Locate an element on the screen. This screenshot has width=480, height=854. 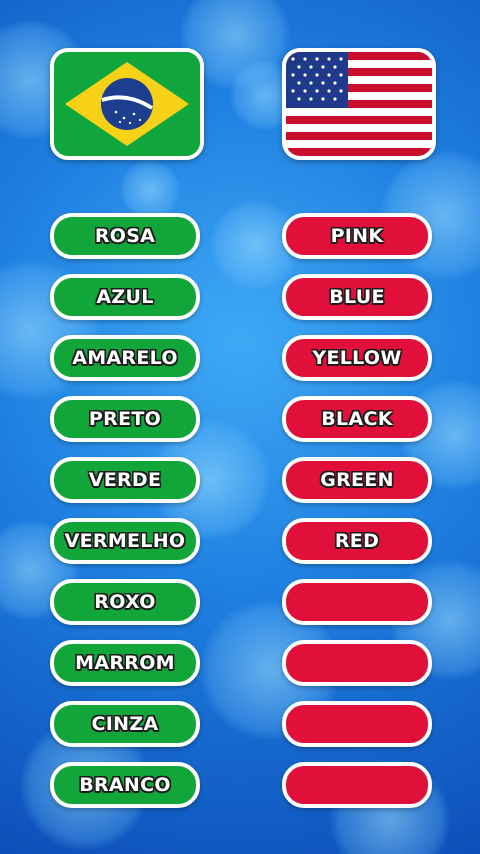
portuguese-word-pill: BRANCO is located at coordinates (125, 785).